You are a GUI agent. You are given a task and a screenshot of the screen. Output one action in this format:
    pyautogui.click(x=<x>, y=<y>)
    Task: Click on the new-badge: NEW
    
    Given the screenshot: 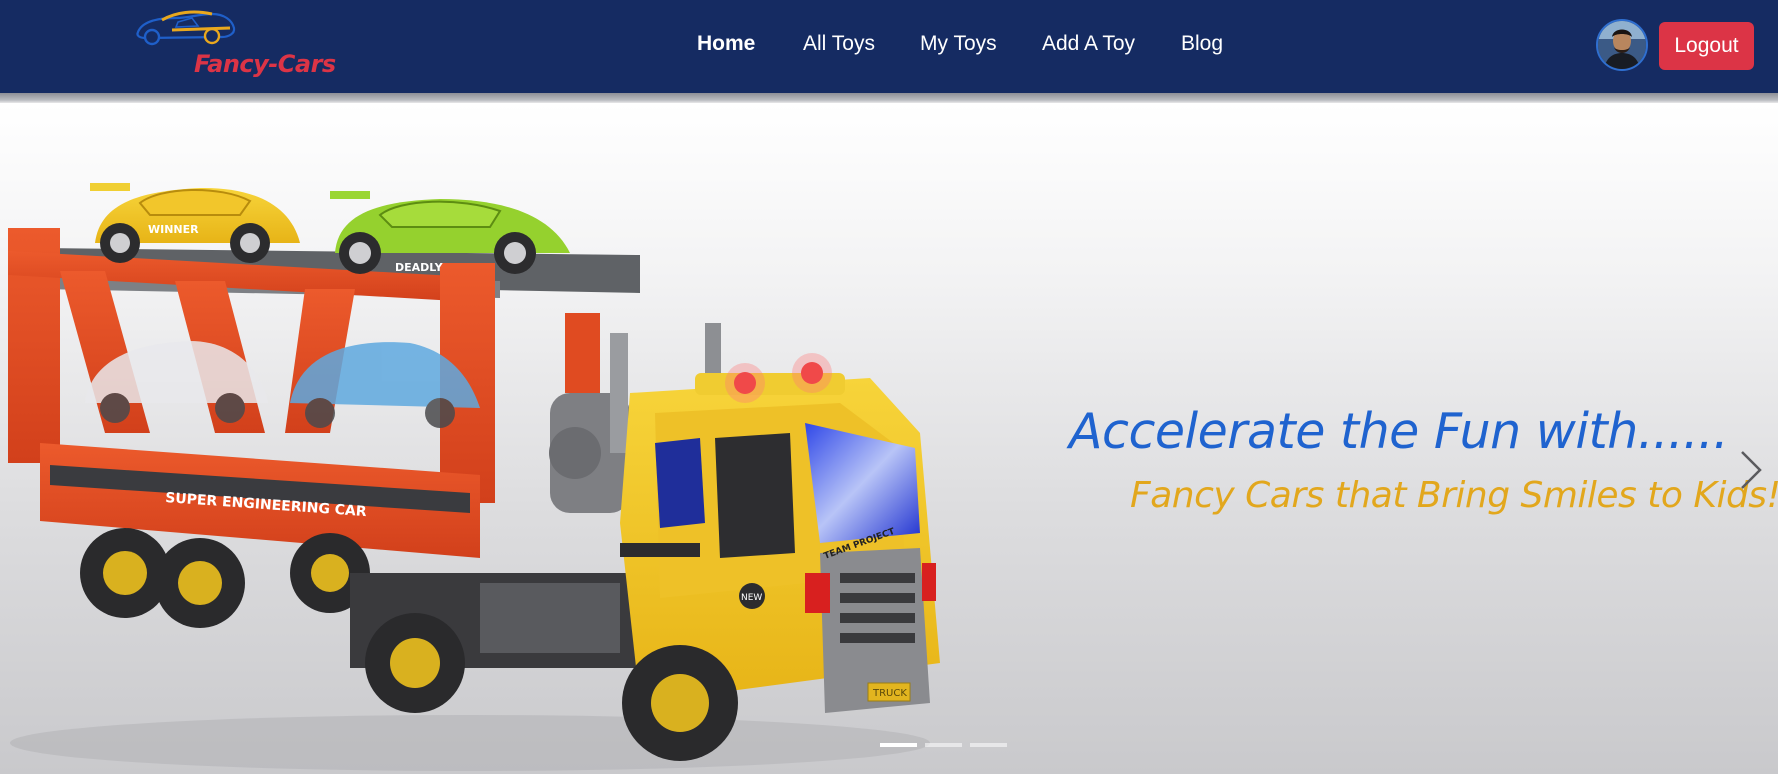 What is the action you would take?
    pyautogui.click(x=751, y=598)
    